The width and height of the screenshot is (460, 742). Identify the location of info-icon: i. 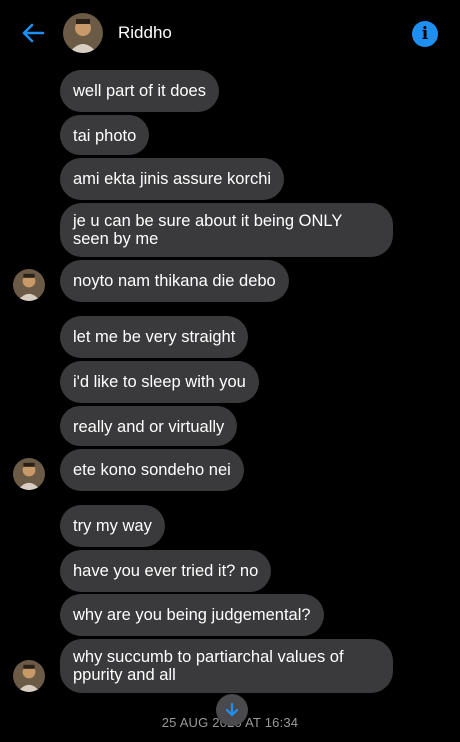
(425, 33).